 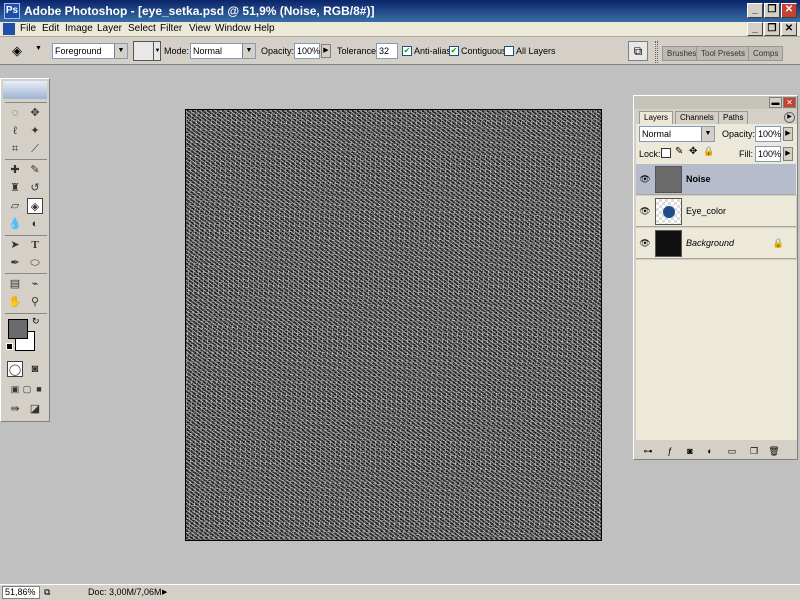 What do you see at coordinates (18, 329) in the screenshot?
I see `foreground-color-swatch` at bounding box center [18, 329].